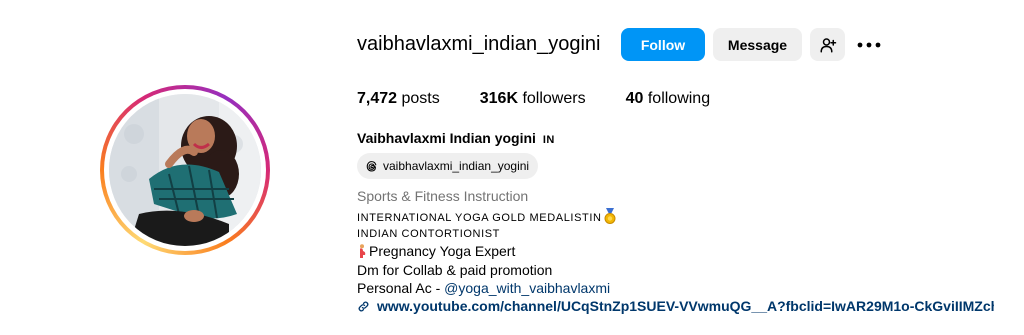 The width and height of the screenshot is (1024, 335). I want to click on threads-badge: vaibhavlaxmi_indian_yogini, so click(448, 166).